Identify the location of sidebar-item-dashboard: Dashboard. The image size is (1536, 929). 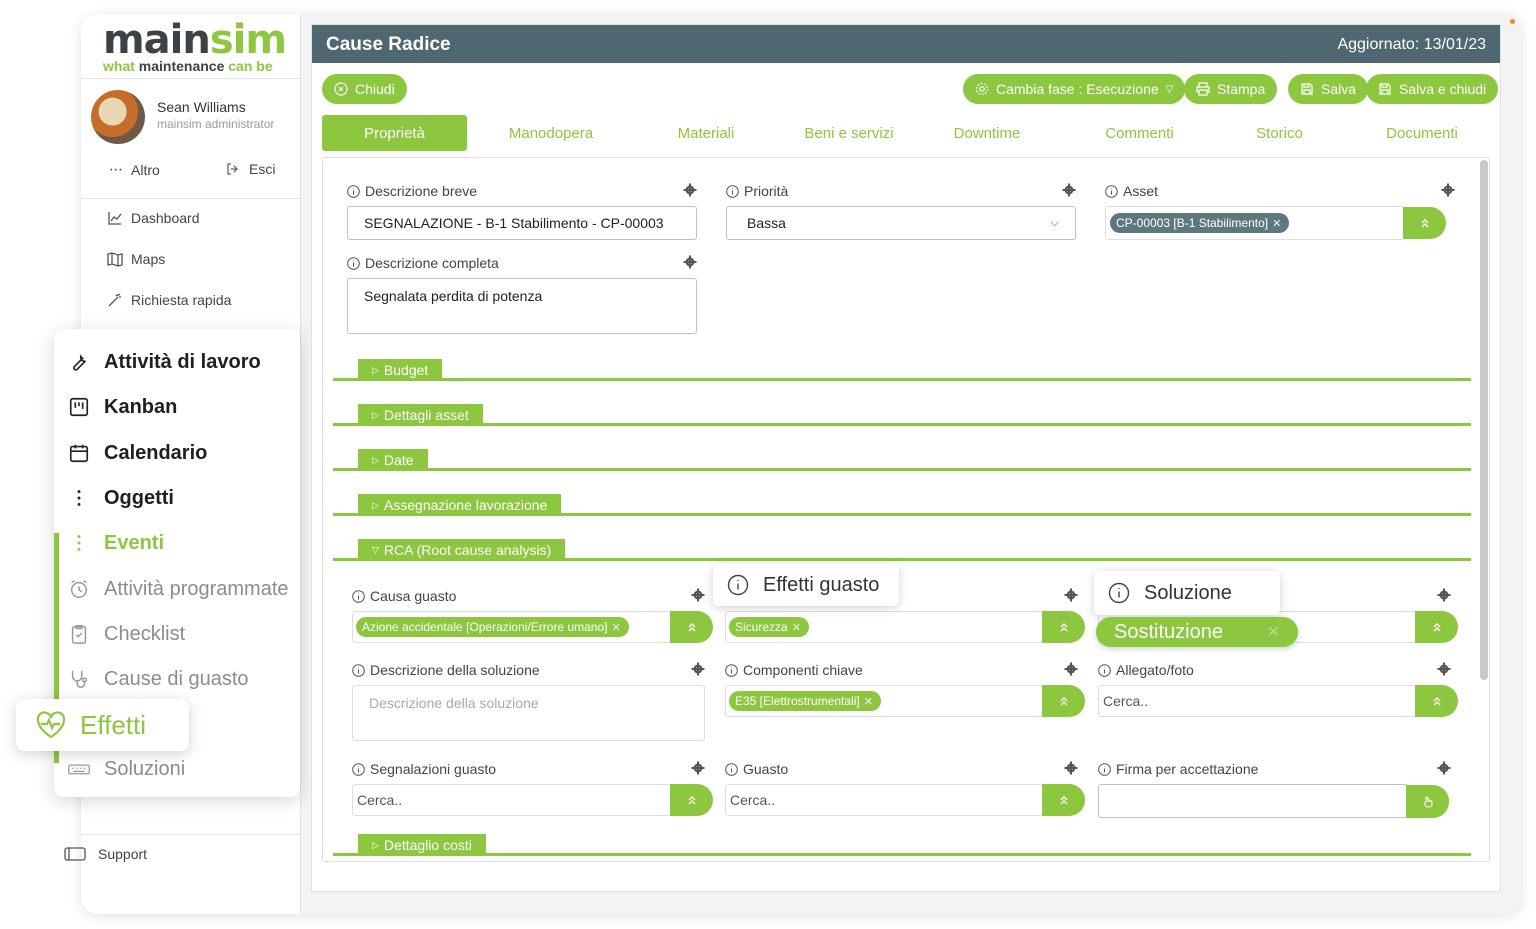
(153, 218).